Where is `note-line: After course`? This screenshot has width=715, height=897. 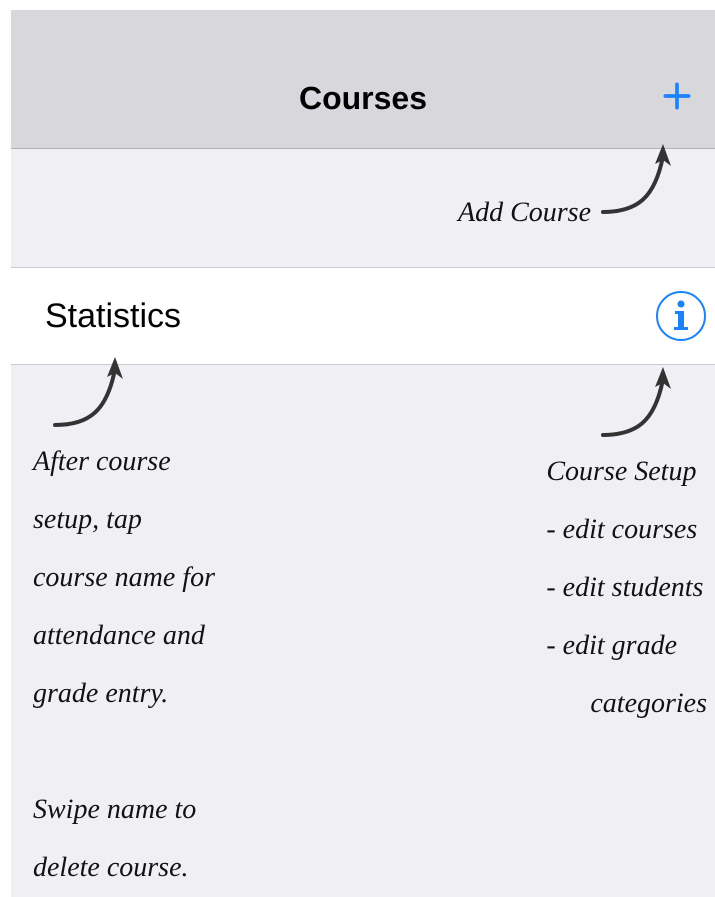
note-line: After course is located at coordinates (102, 462).